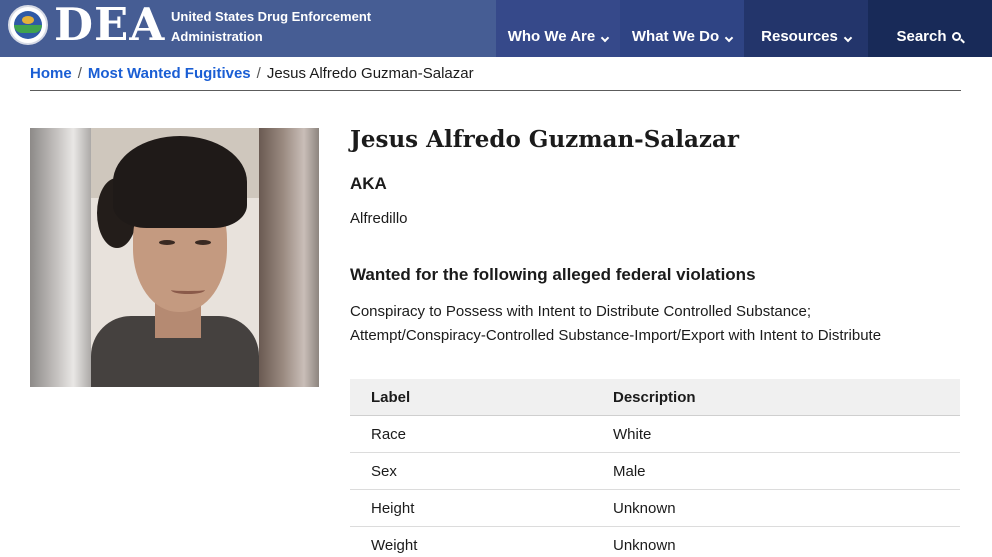 The width and height of the screenshot is (992, 557). I want to click on table-header-row: Label Description, so click(655, 397).